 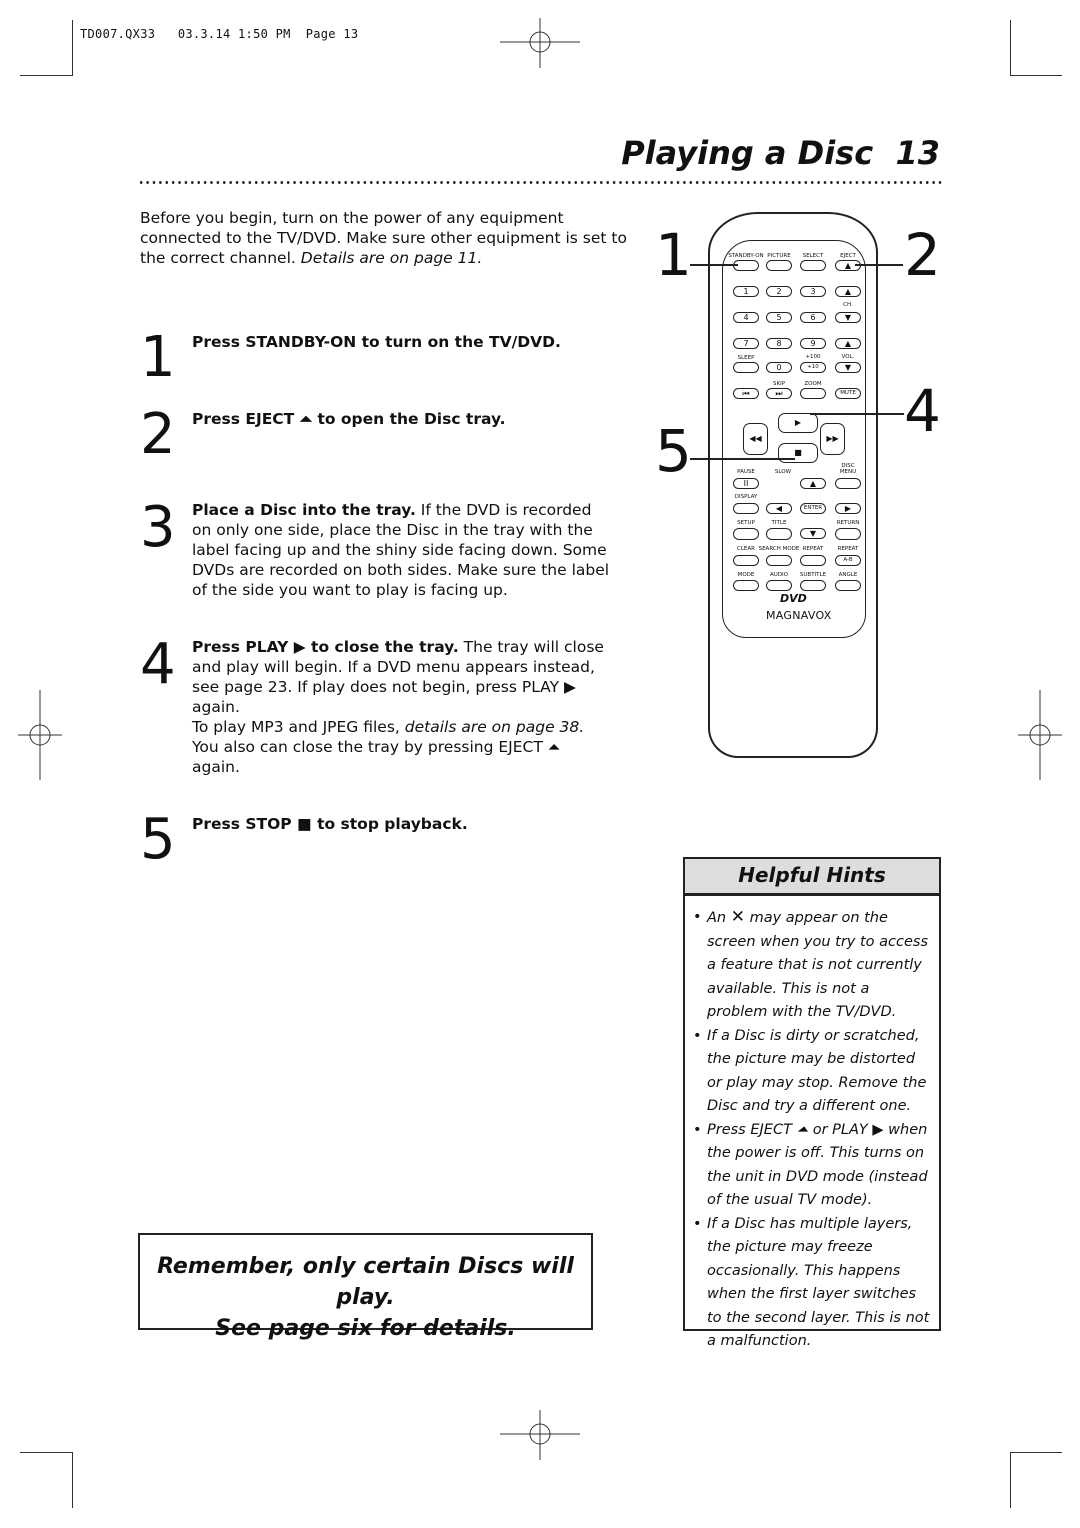 What do you see at coordinates (848, 469) in the screenshot?
I see `remote-label: DISC MENU` at bounding box center [848, 469].